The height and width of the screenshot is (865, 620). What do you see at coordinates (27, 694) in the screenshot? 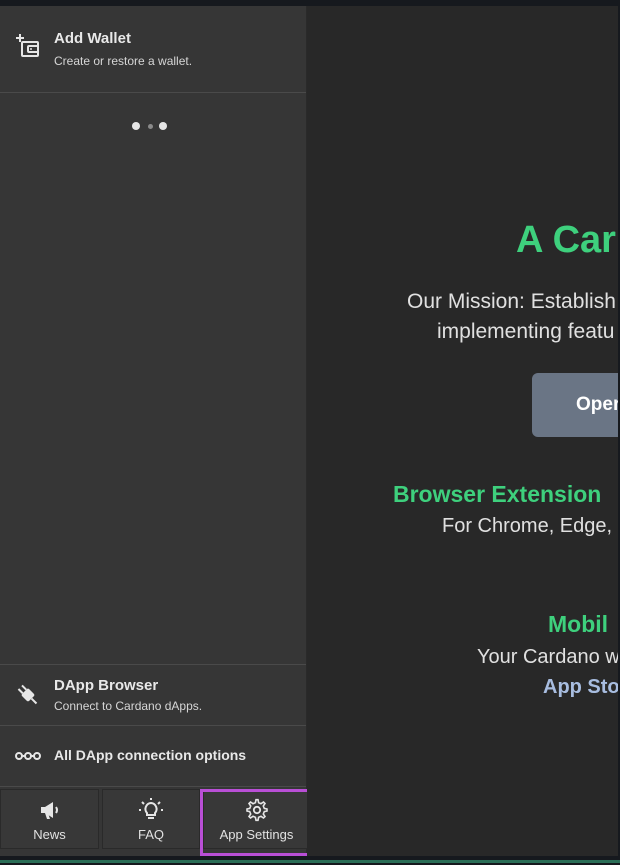
I see `plug-icon` at bounding box center [27, 694].